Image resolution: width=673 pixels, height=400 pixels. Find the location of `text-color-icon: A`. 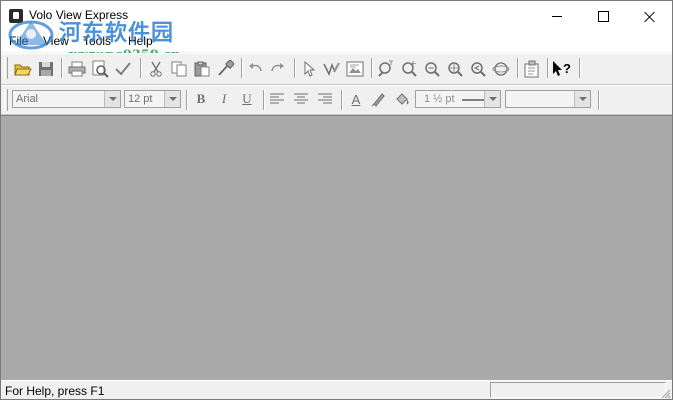

text-color-icon: A is located at coordinates (356, 99).